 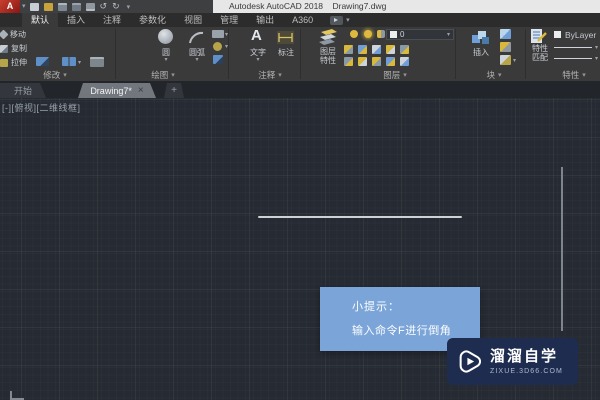 I want to click on insert-block-icon, so click(x=481, y=37).